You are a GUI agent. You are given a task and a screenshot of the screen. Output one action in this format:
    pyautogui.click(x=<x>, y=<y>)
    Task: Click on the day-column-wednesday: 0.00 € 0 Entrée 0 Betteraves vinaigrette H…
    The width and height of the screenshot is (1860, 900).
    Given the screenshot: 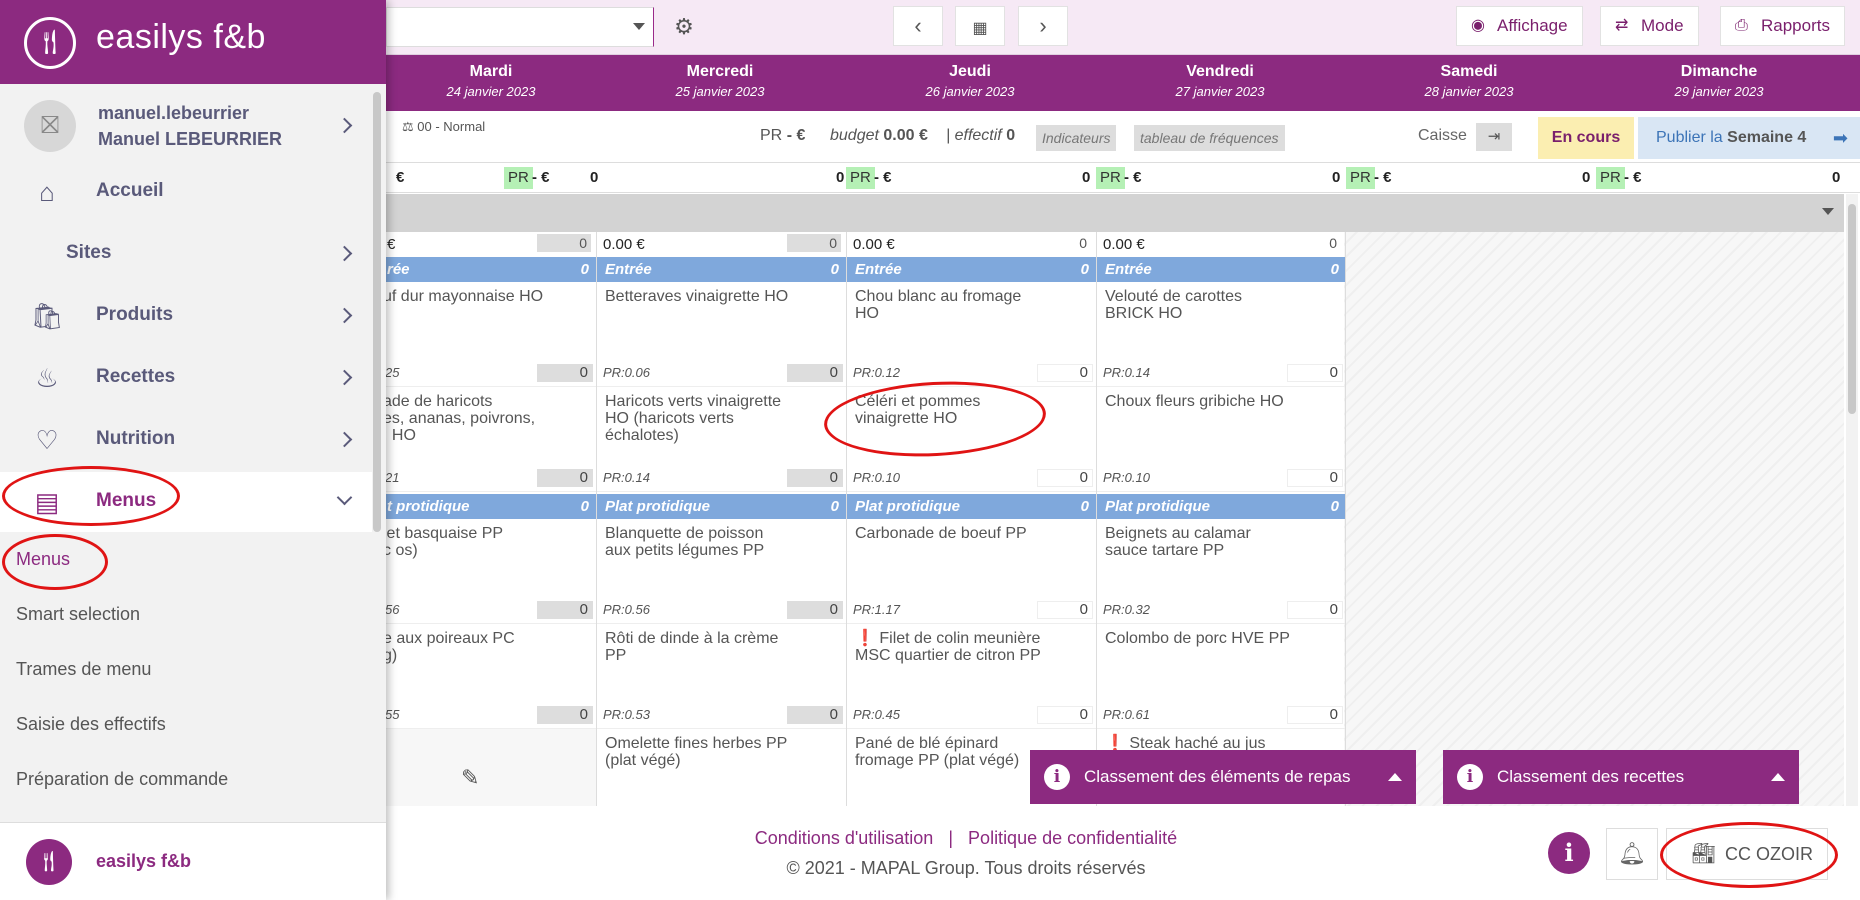 What is the action you would take?
    pyautogui.click(x=721, y=519)
    